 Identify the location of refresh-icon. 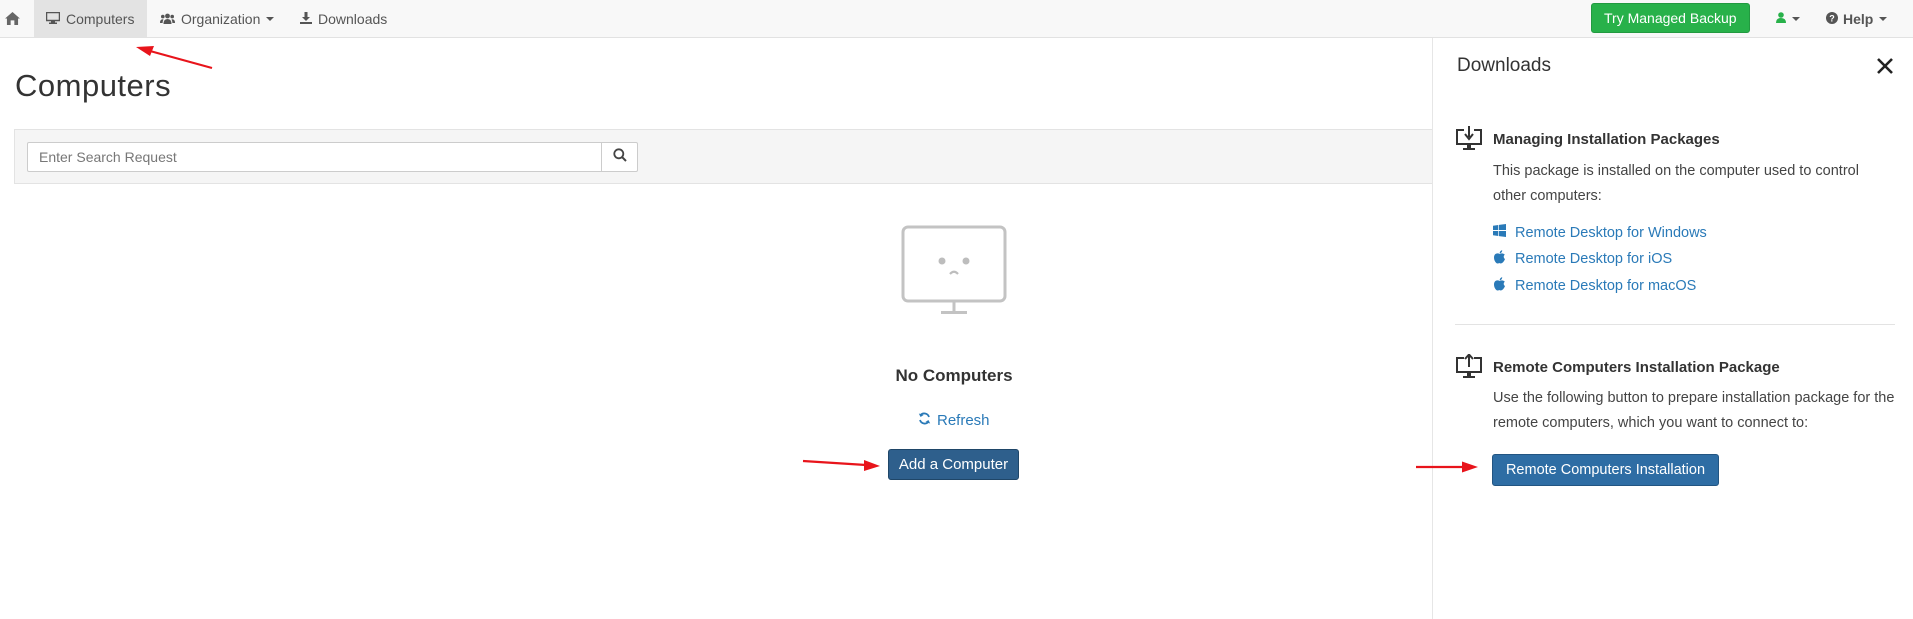
(927, 420).